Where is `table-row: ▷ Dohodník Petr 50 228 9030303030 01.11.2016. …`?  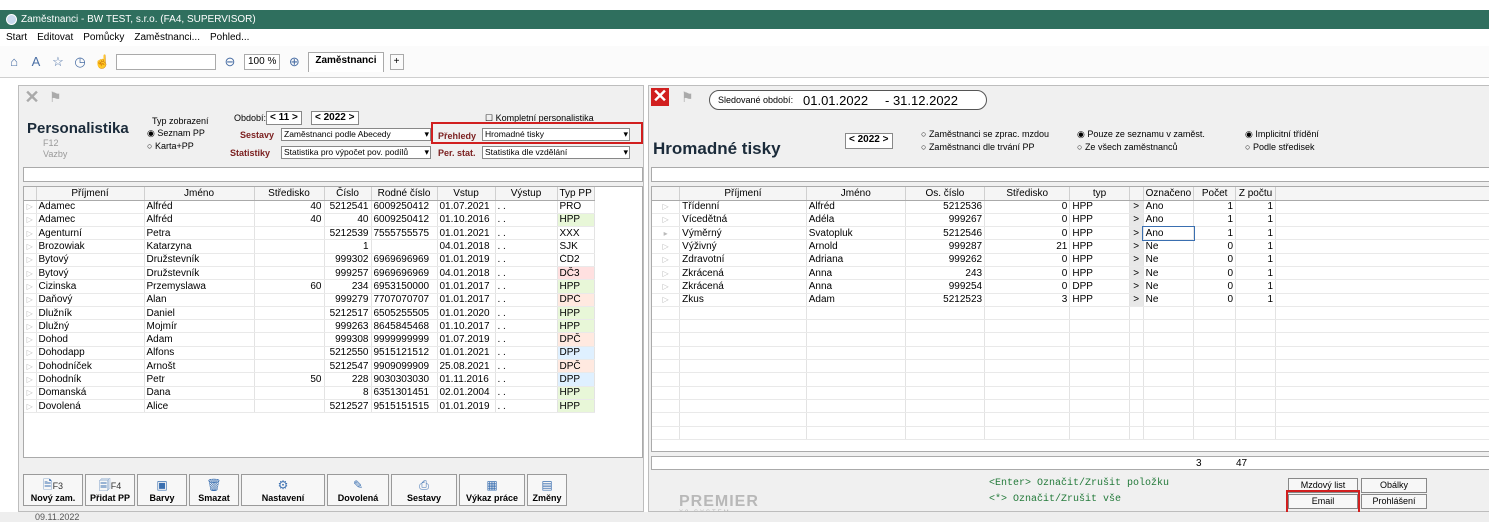
table-row: ▷ Dohodník Petr 50 228 9030303030 01.11.2016. … is located at coordinates (309, 379).